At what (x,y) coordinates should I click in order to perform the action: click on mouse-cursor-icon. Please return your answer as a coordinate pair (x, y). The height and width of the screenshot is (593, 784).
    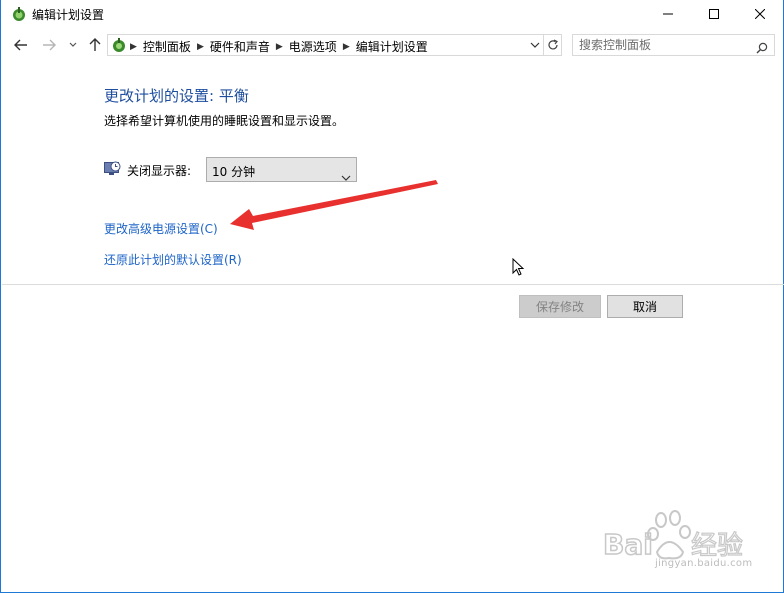
    Looking at the image, I should click on (518, 267).